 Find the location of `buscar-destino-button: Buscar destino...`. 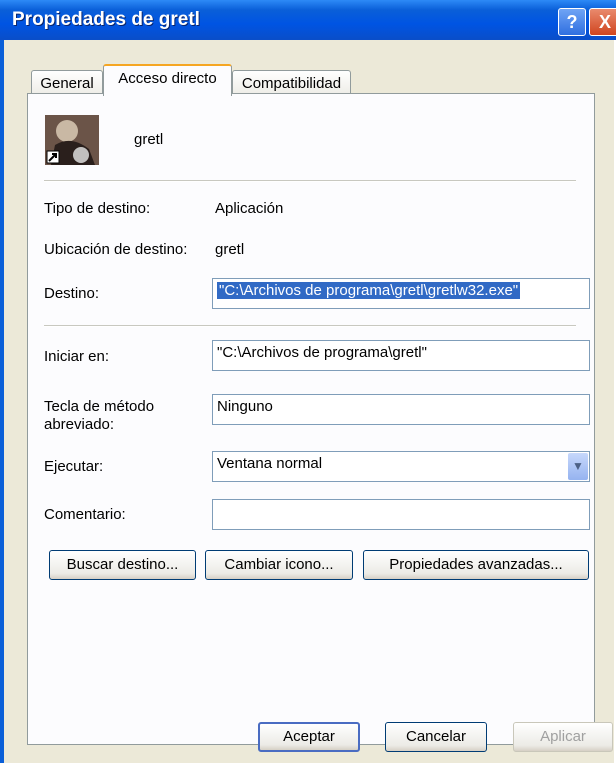

buscar-destino-button: Buscar destino... is located at coordinates (122, 565).